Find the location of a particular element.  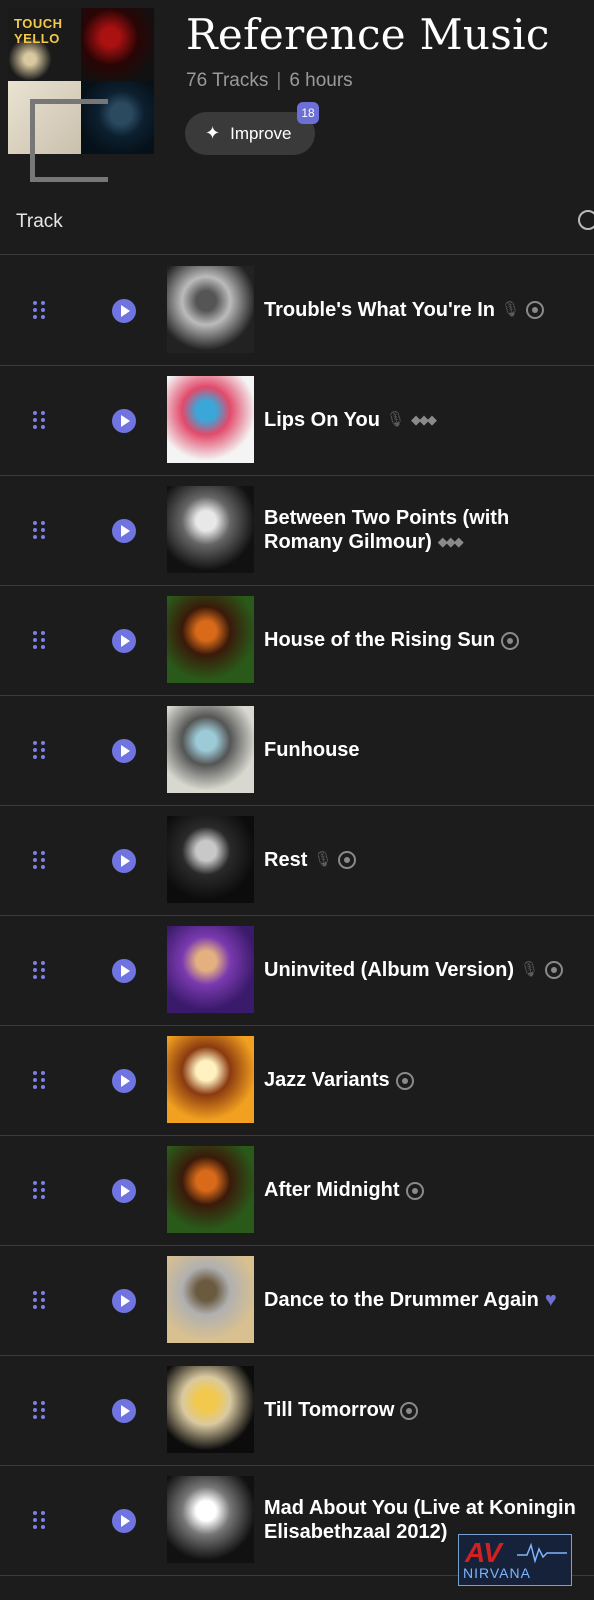

track-column-label: Track is located at coordinates (39, 222).